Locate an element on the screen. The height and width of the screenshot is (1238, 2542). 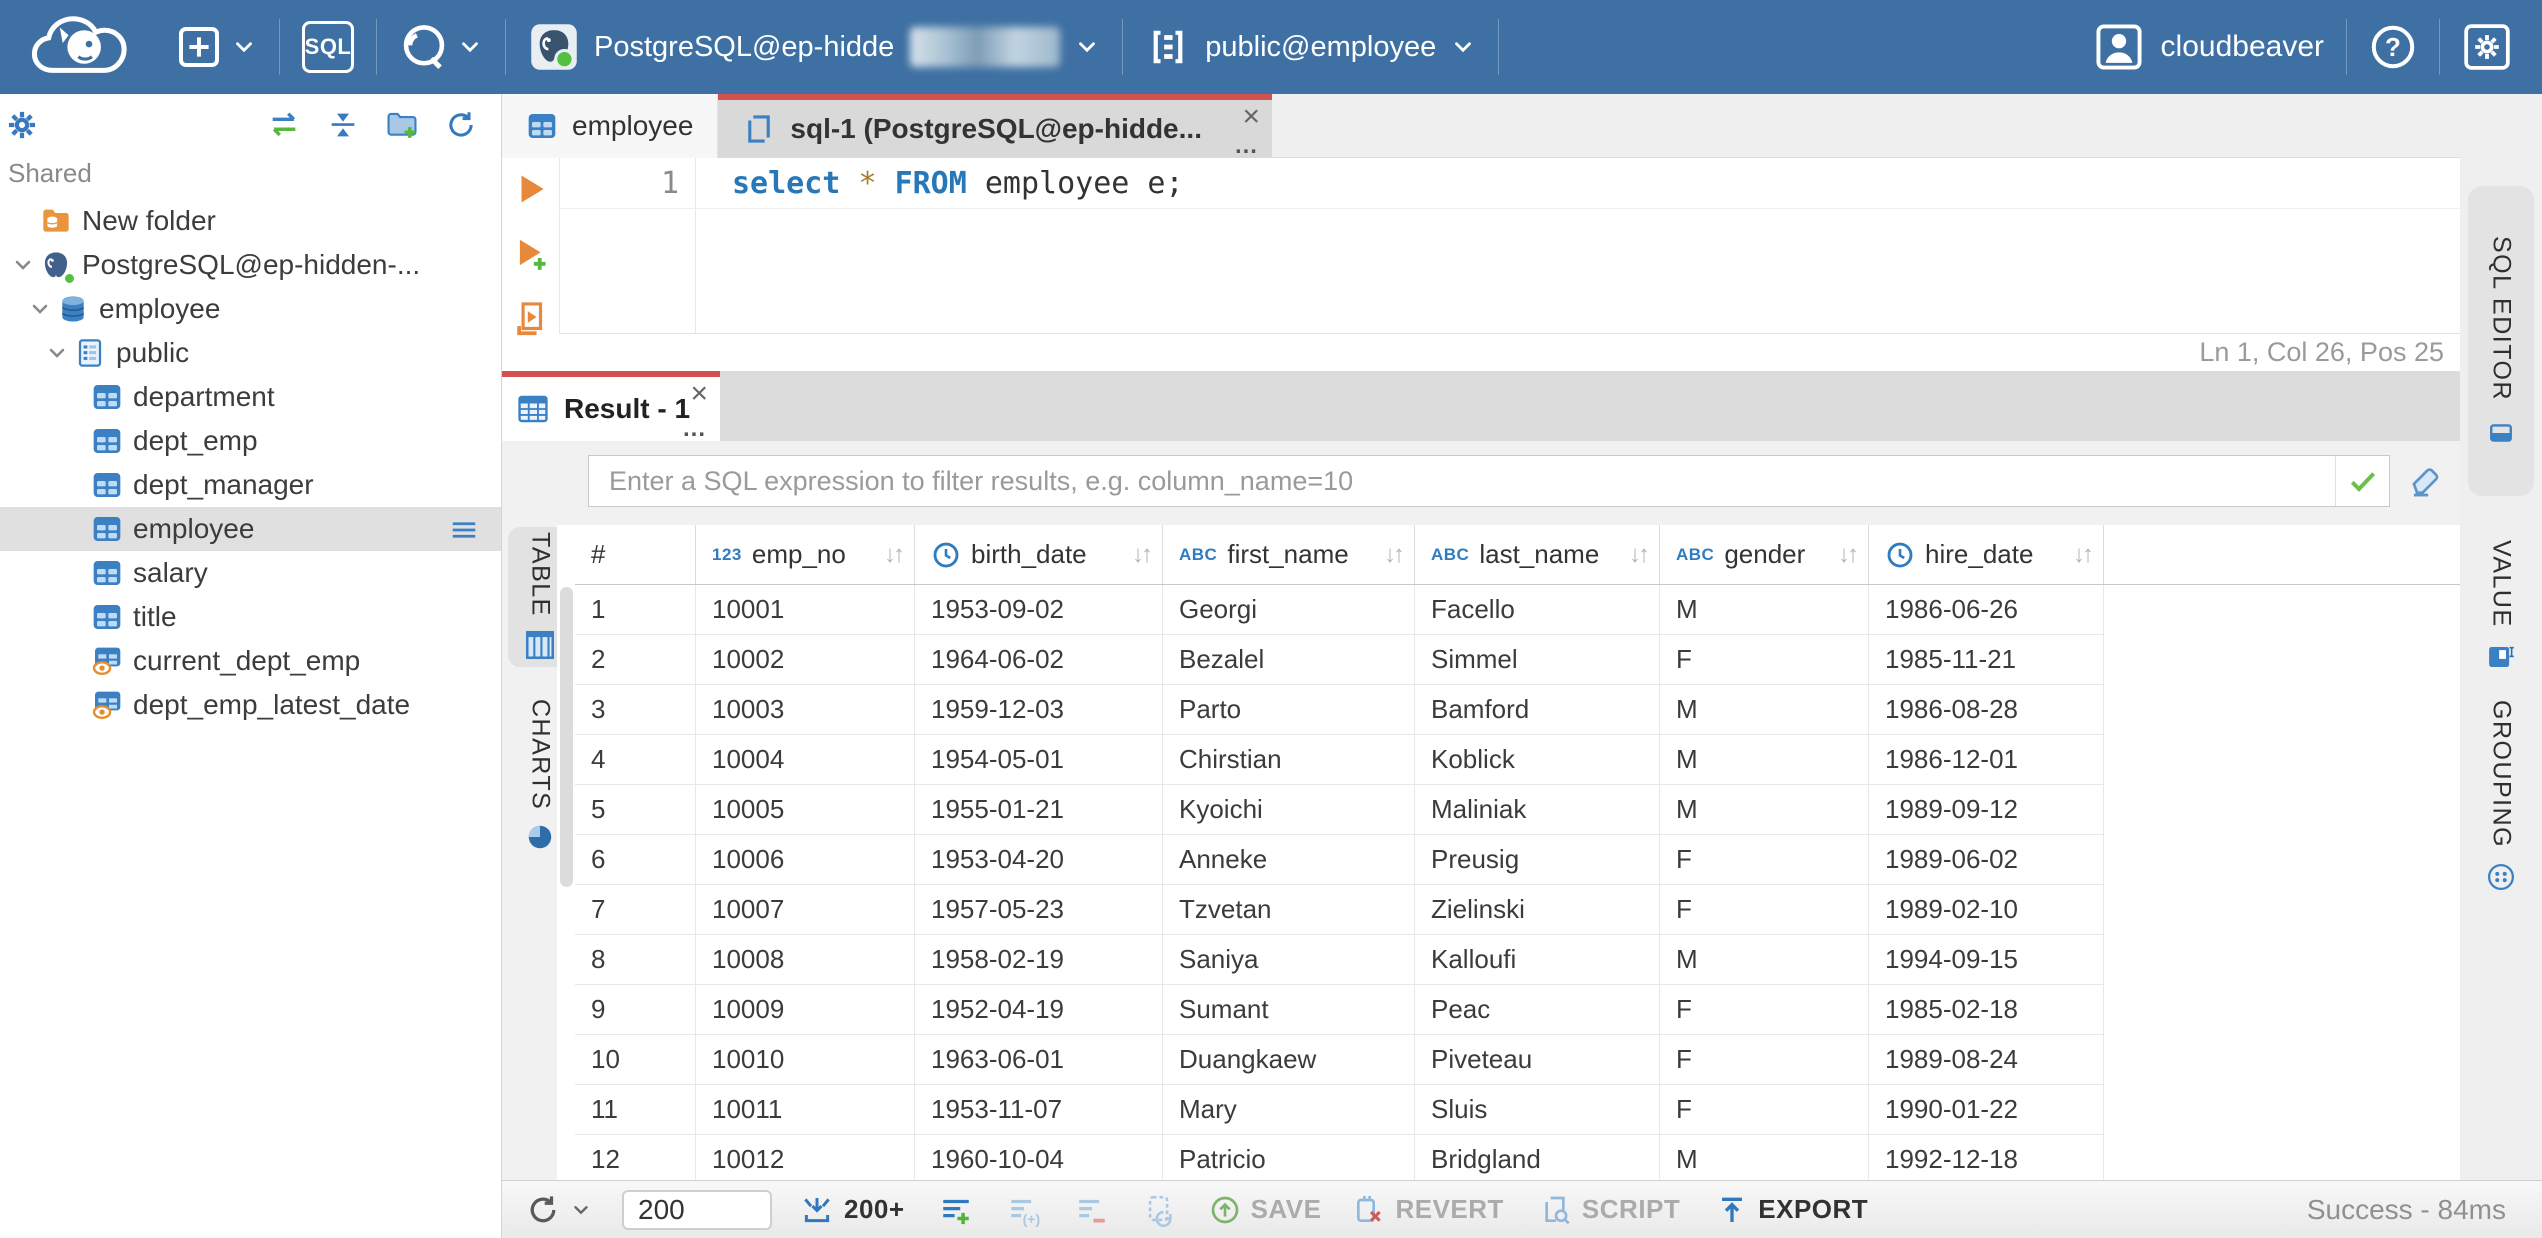
row-number-cell: 3 is located at coordinates (635, 710).